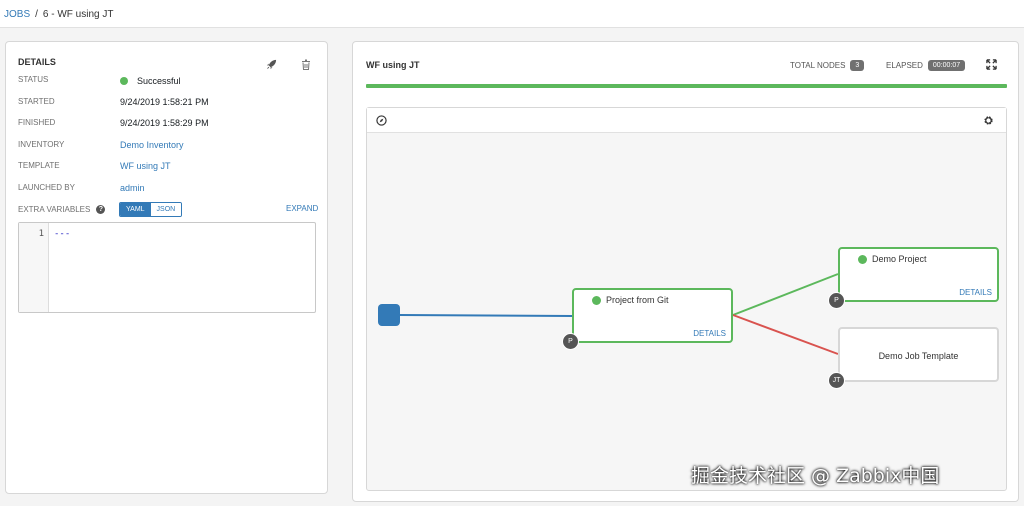 The width and height of the screenshot is (1024, 506). What do you see at coordinates (815, 476) in the screenshot?
I see `watermark-text: 掘金技术社区 @ Zabbix中国` at bounding box center [815, 476].